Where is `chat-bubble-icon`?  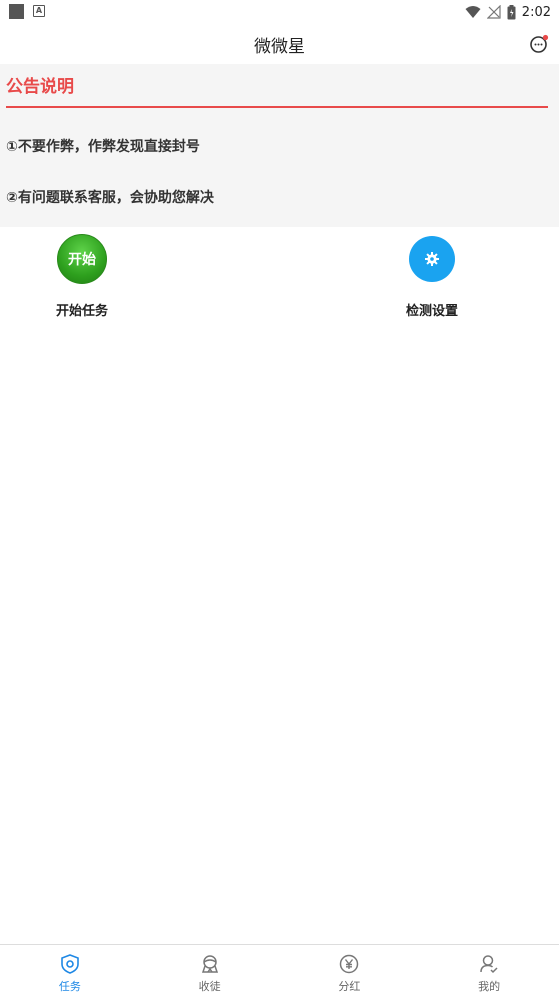
chat-bubble-icon is located at coordinates (539, 43).